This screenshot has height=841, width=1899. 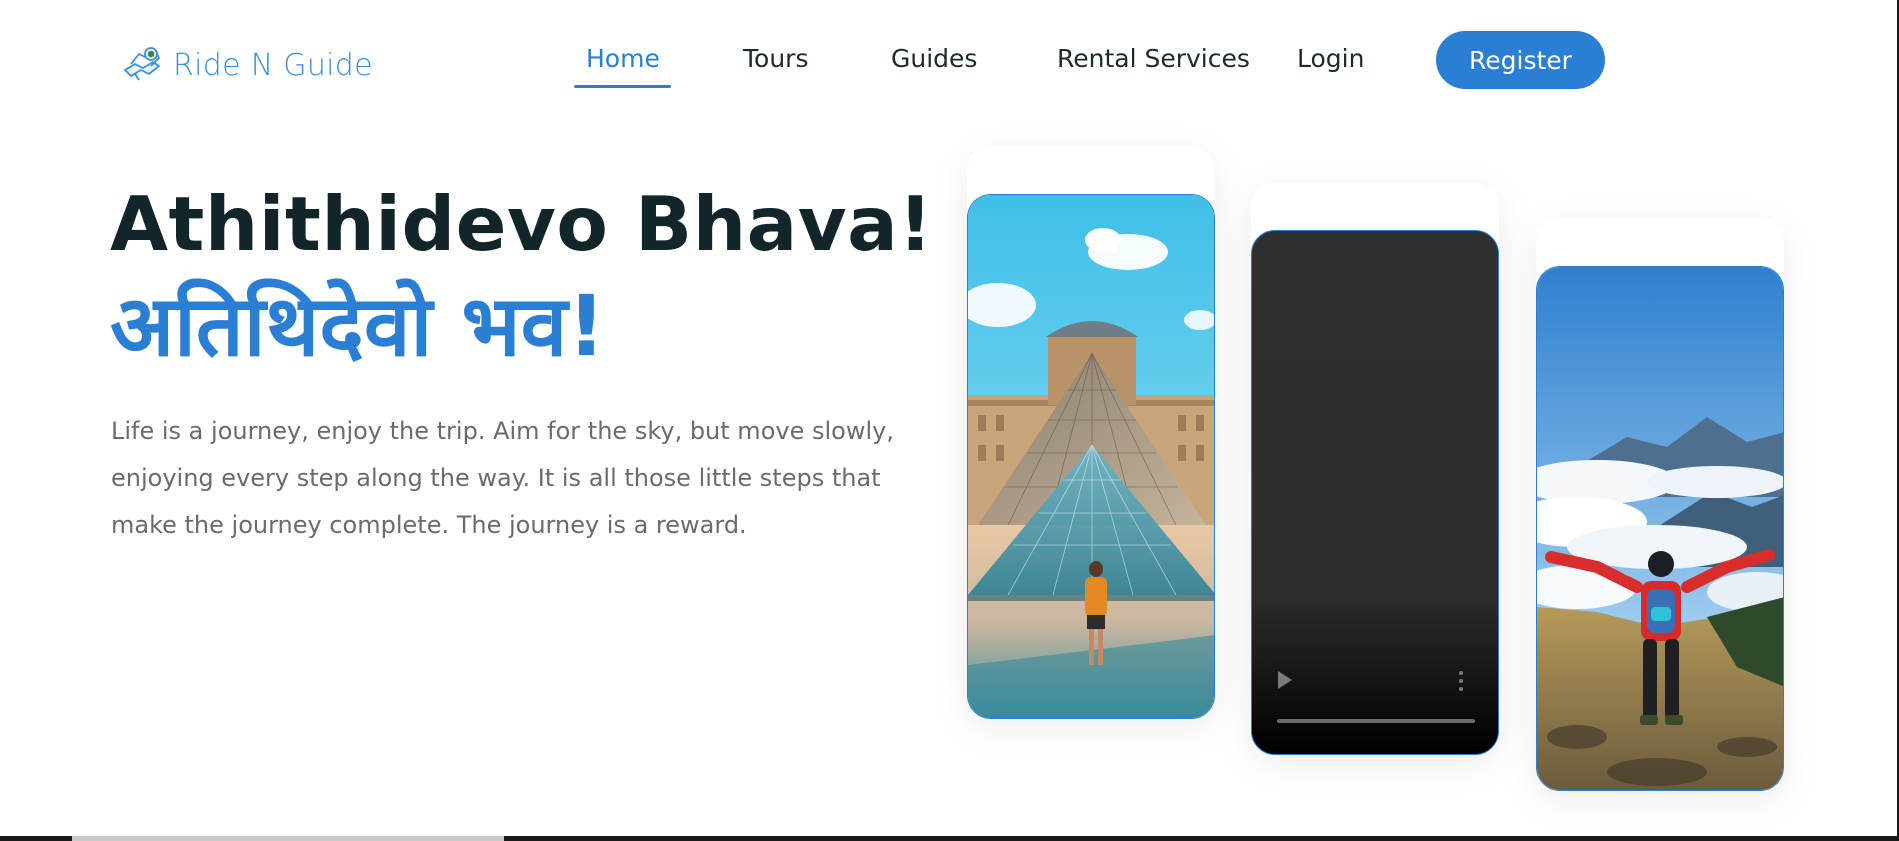 I want to click on brand-name: Ride N Guide, so click(x=273, y=65).